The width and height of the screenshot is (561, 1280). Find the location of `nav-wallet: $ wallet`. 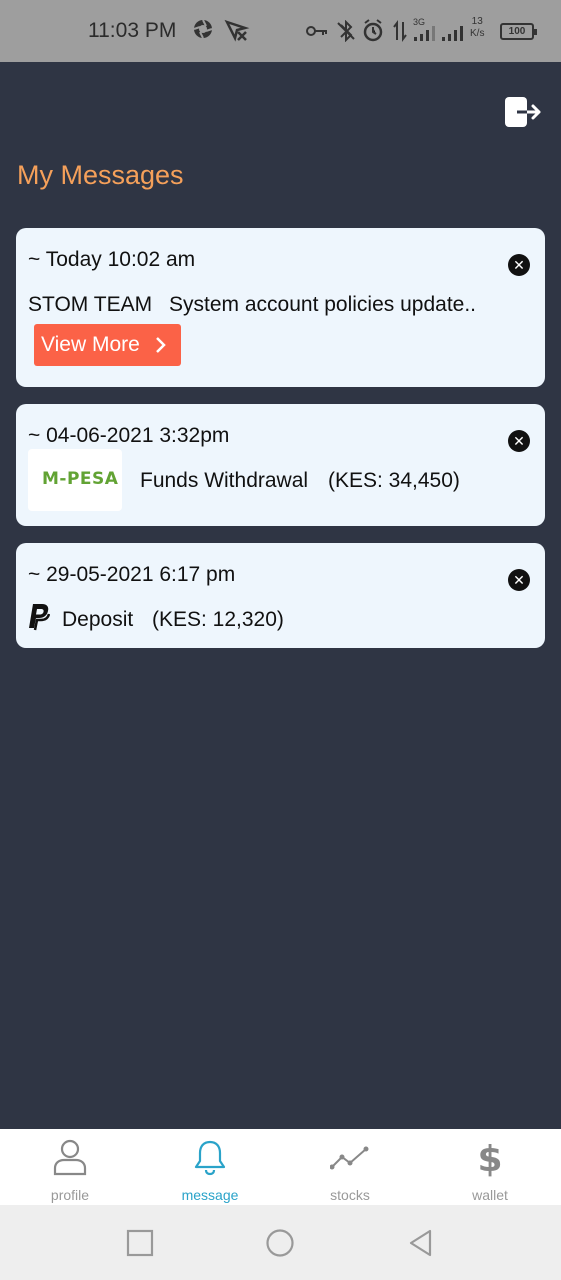

nav-wallet: $ wallet is located at coordinates (490, 1167).